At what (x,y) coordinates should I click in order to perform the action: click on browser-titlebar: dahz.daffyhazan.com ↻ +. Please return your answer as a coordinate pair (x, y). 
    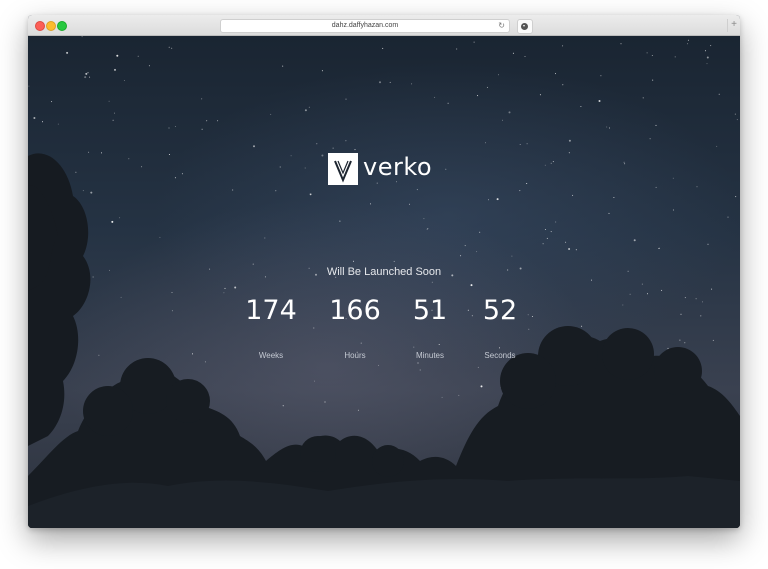
    Looking at the image, I should click on (384, 25).